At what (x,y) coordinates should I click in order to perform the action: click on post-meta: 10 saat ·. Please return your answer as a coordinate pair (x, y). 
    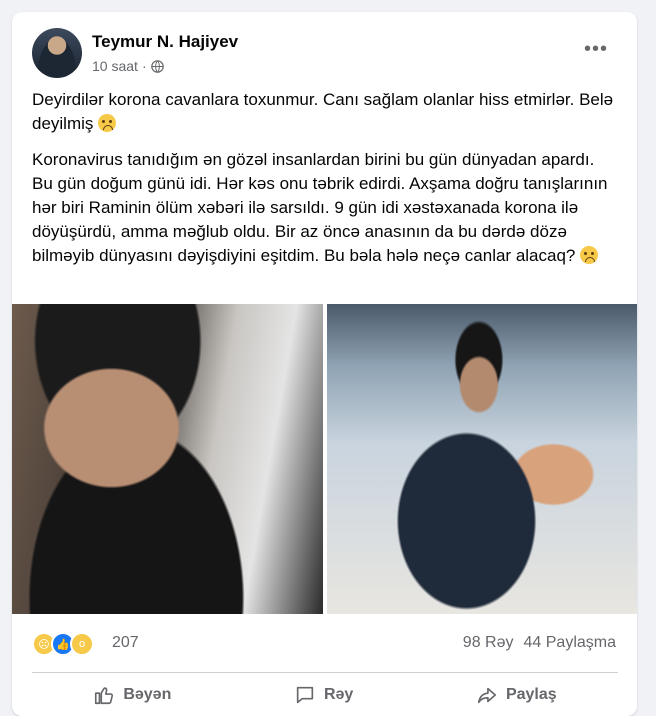
    Looking at the image, I should click on (128, 66).